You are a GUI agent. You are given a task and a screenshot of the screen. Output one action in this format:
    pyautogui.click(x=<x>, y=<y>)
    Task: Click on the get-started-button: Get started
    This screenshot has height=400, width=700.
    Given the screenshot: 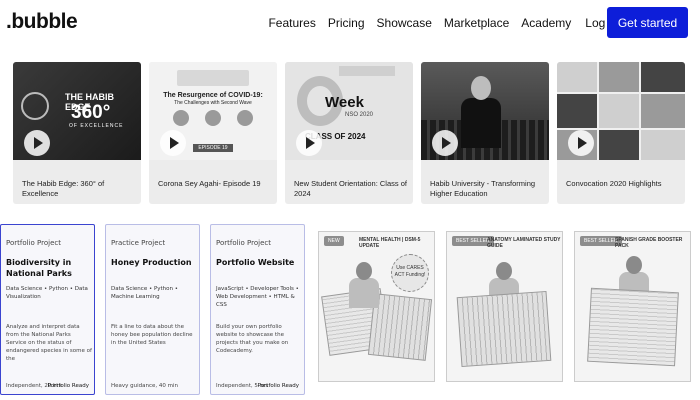 What is the action you would take?
    pyautogui.click(x=647, y=22)
    